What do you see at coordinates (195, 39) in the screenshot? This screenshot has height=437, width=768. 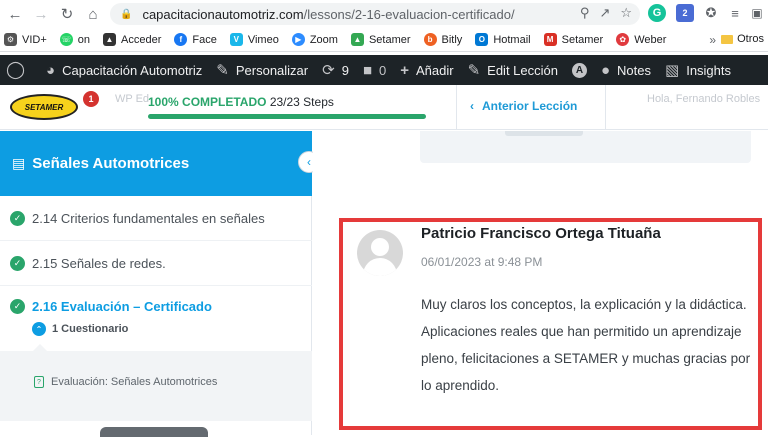 I see `bookmark-face: f Face` at bounding box center [195, 39].